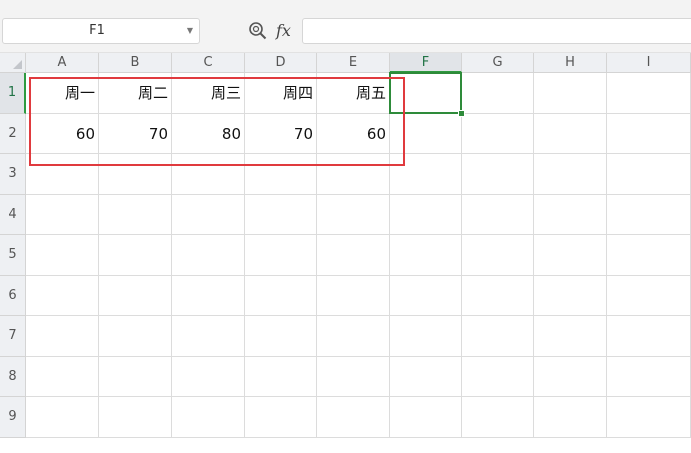 This screenshot has width=691, height=453. I want to click on cell-f3, so click(426, 174).